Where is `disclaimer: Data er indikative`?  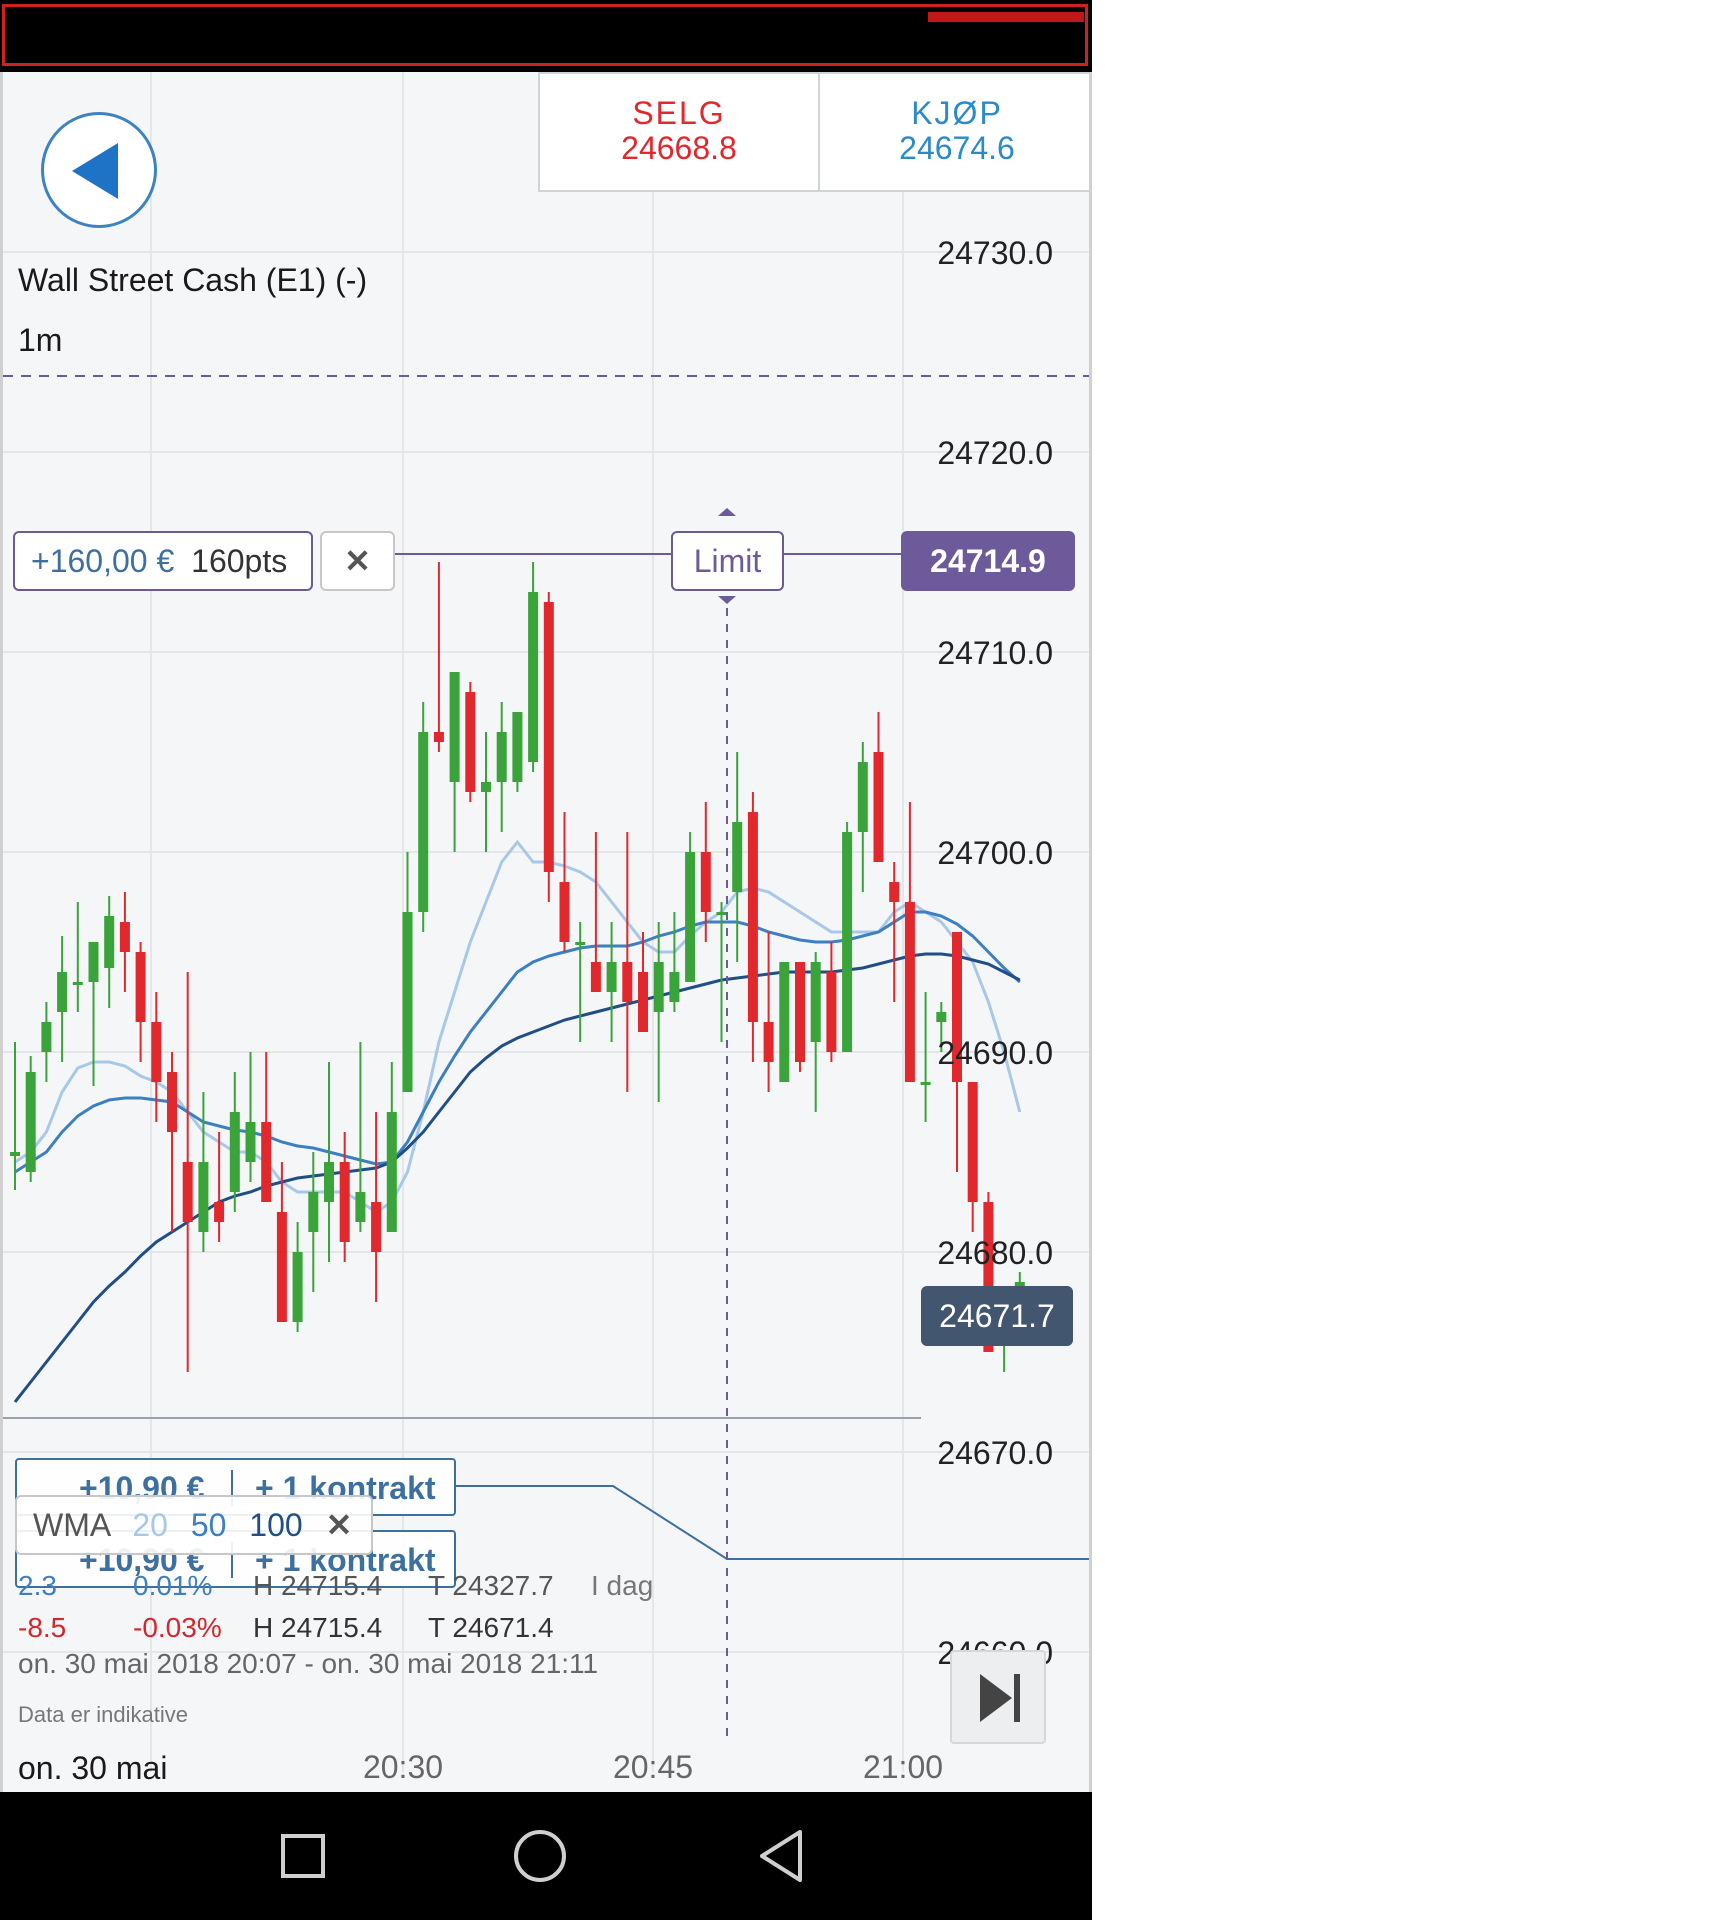
disclaimer: Data er indikative is located at coordinates (103, 1714).